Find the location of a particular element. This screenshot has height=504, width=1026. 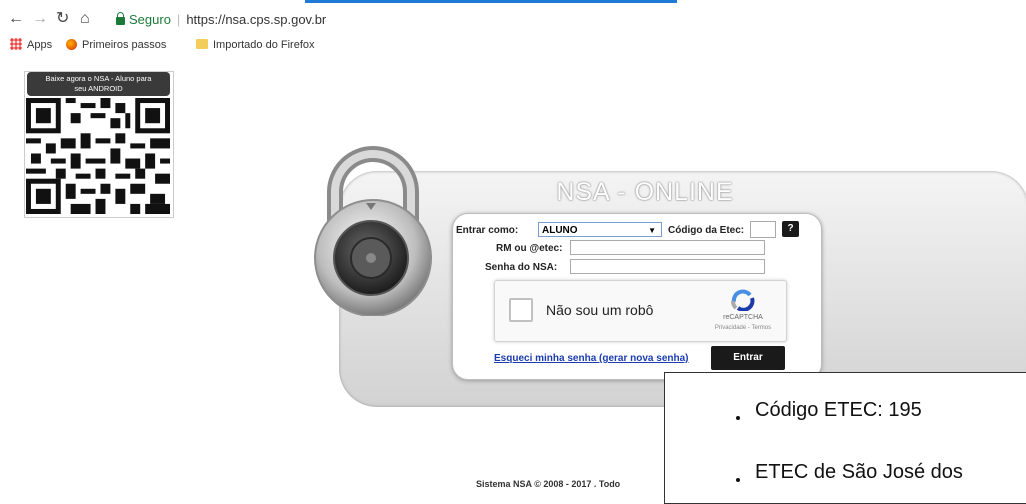

codigo-etec-label: Código da Etec: is located at coordinates (706, 230).